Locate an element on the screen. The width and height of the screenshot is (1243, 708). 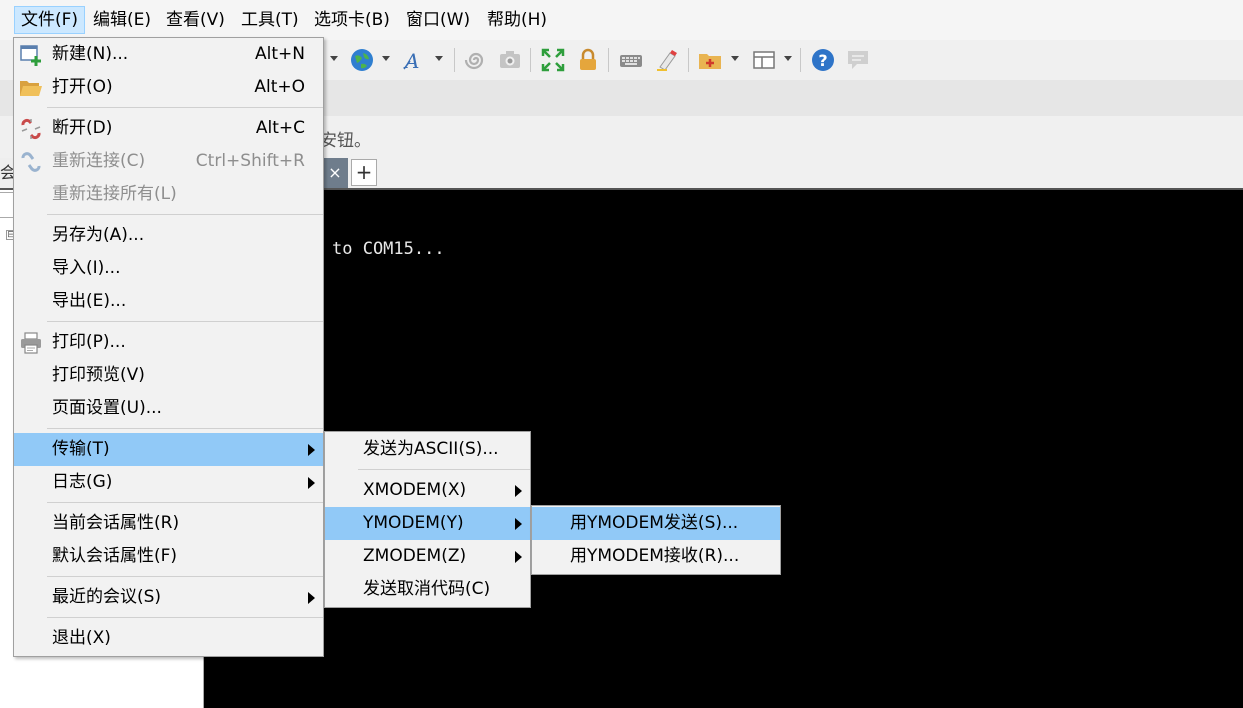
menu-file: 文件(F) is located at coordinates (50, 20).